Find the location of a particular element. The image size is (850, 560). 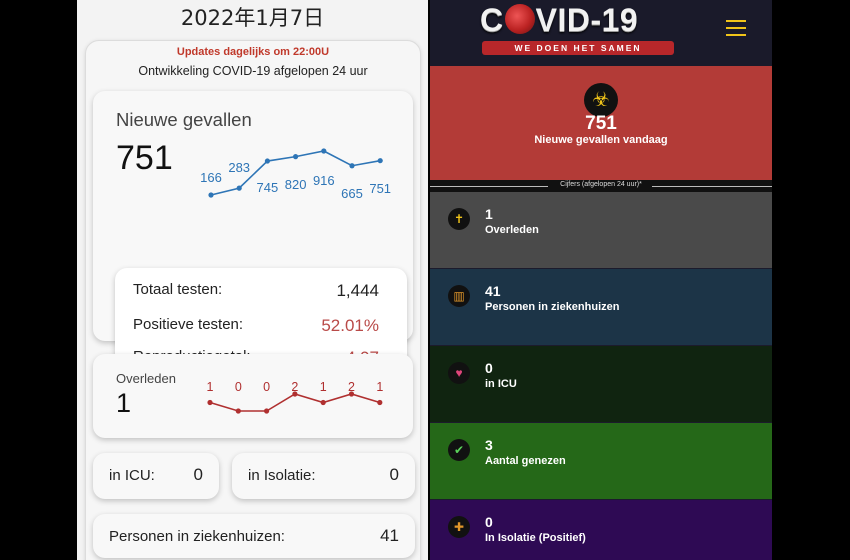

development-title: Ontwikkeling COVID-19 afgelopen 24 uur is located at coordinates (253, 71).